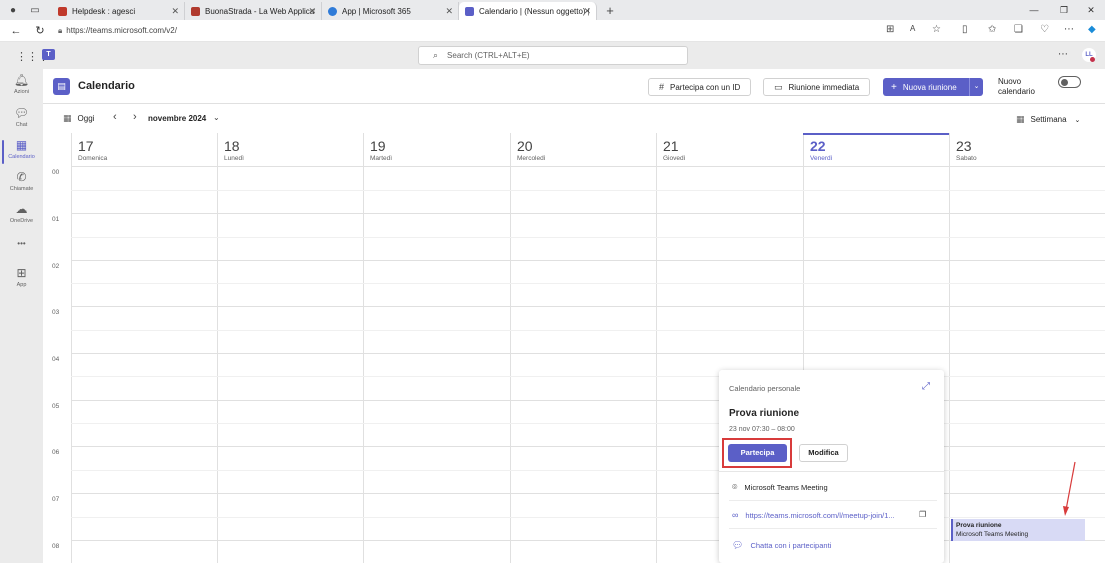  I want to click on browser-essentials-icon: ♡, so click(1044, 29).